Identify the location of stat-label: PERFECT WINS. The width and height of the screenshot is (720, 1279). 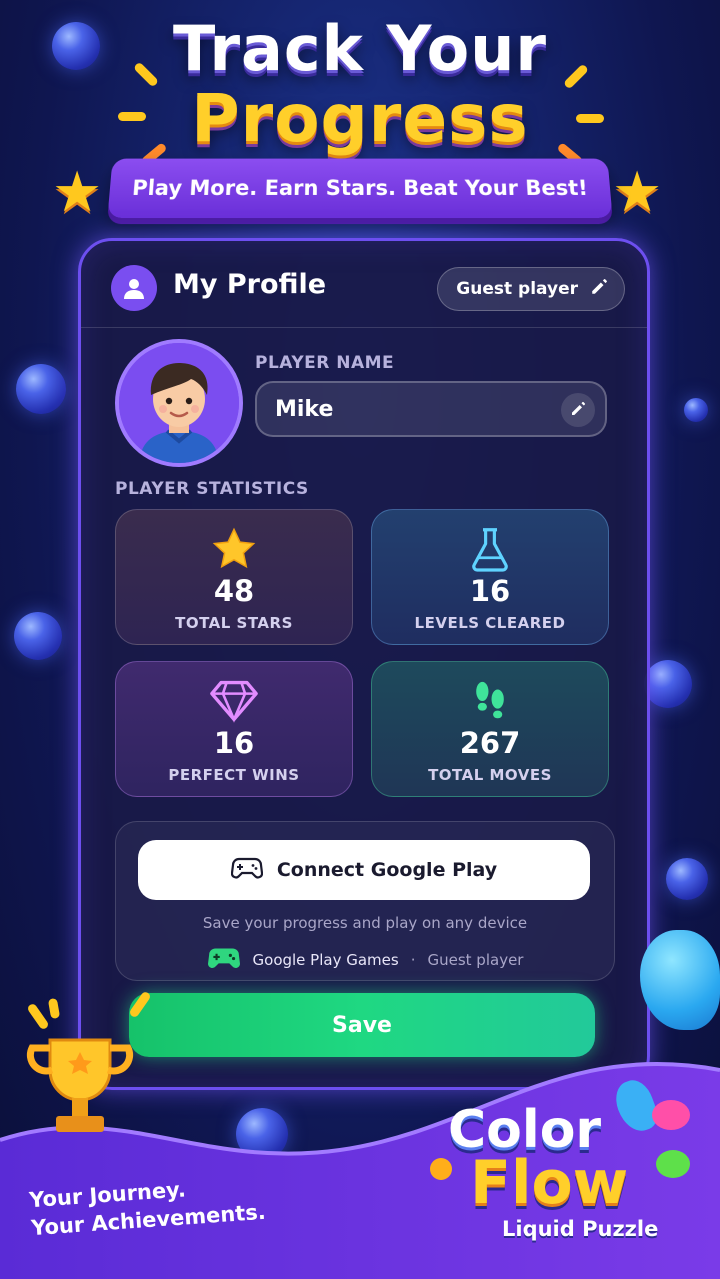
(234, 775).